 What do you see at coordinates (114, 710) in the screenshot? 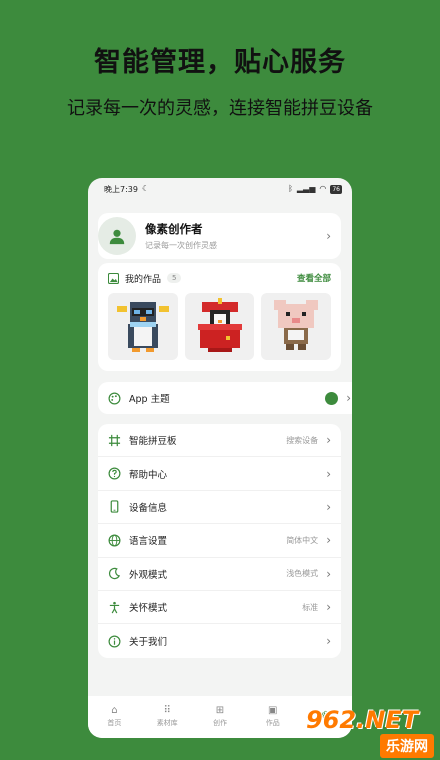
I see `home-icon: ⌂` at bounding box center [114, 710].